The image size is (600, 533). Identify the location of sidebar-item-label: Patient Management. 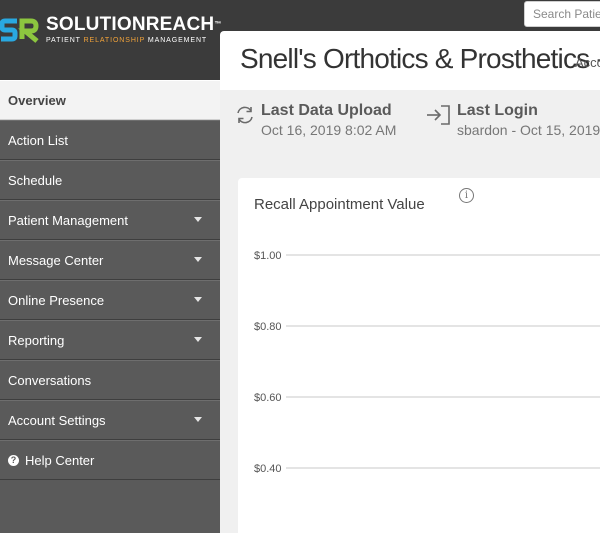
(68, 220).